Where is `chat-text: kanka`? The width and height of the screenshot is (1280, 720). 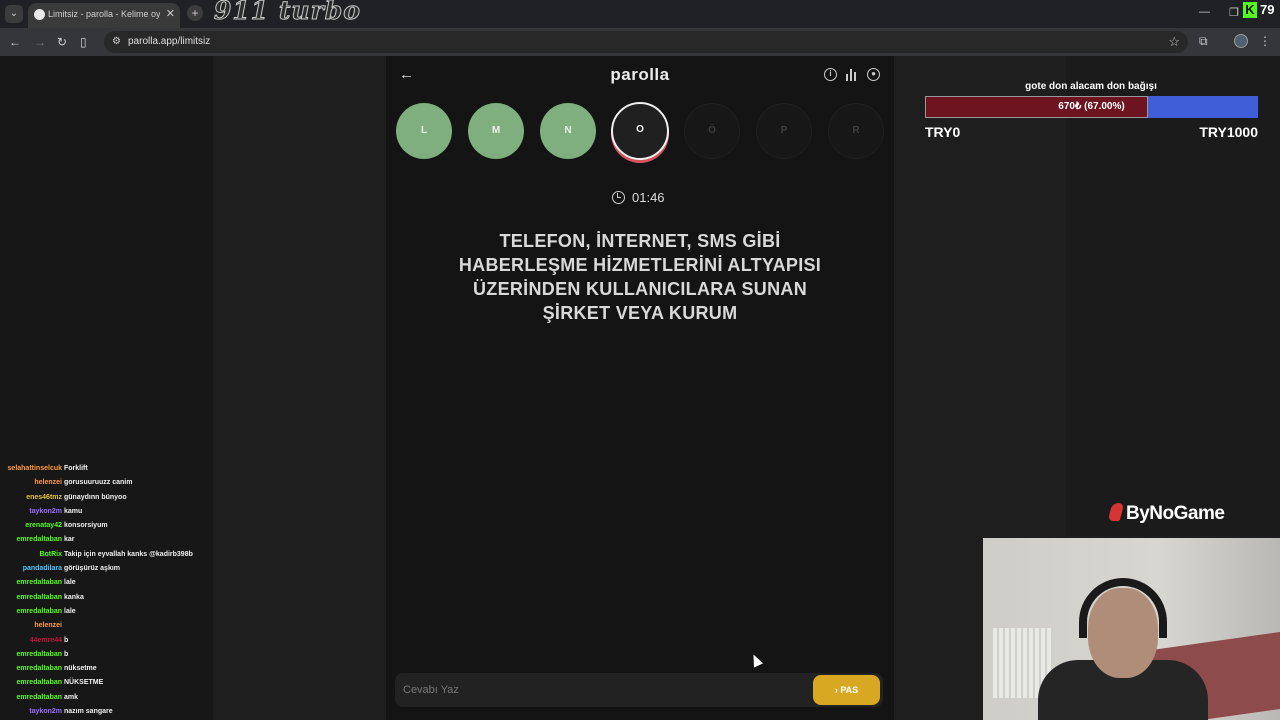 chat-text: kanka is located at coordinates (74, 597).